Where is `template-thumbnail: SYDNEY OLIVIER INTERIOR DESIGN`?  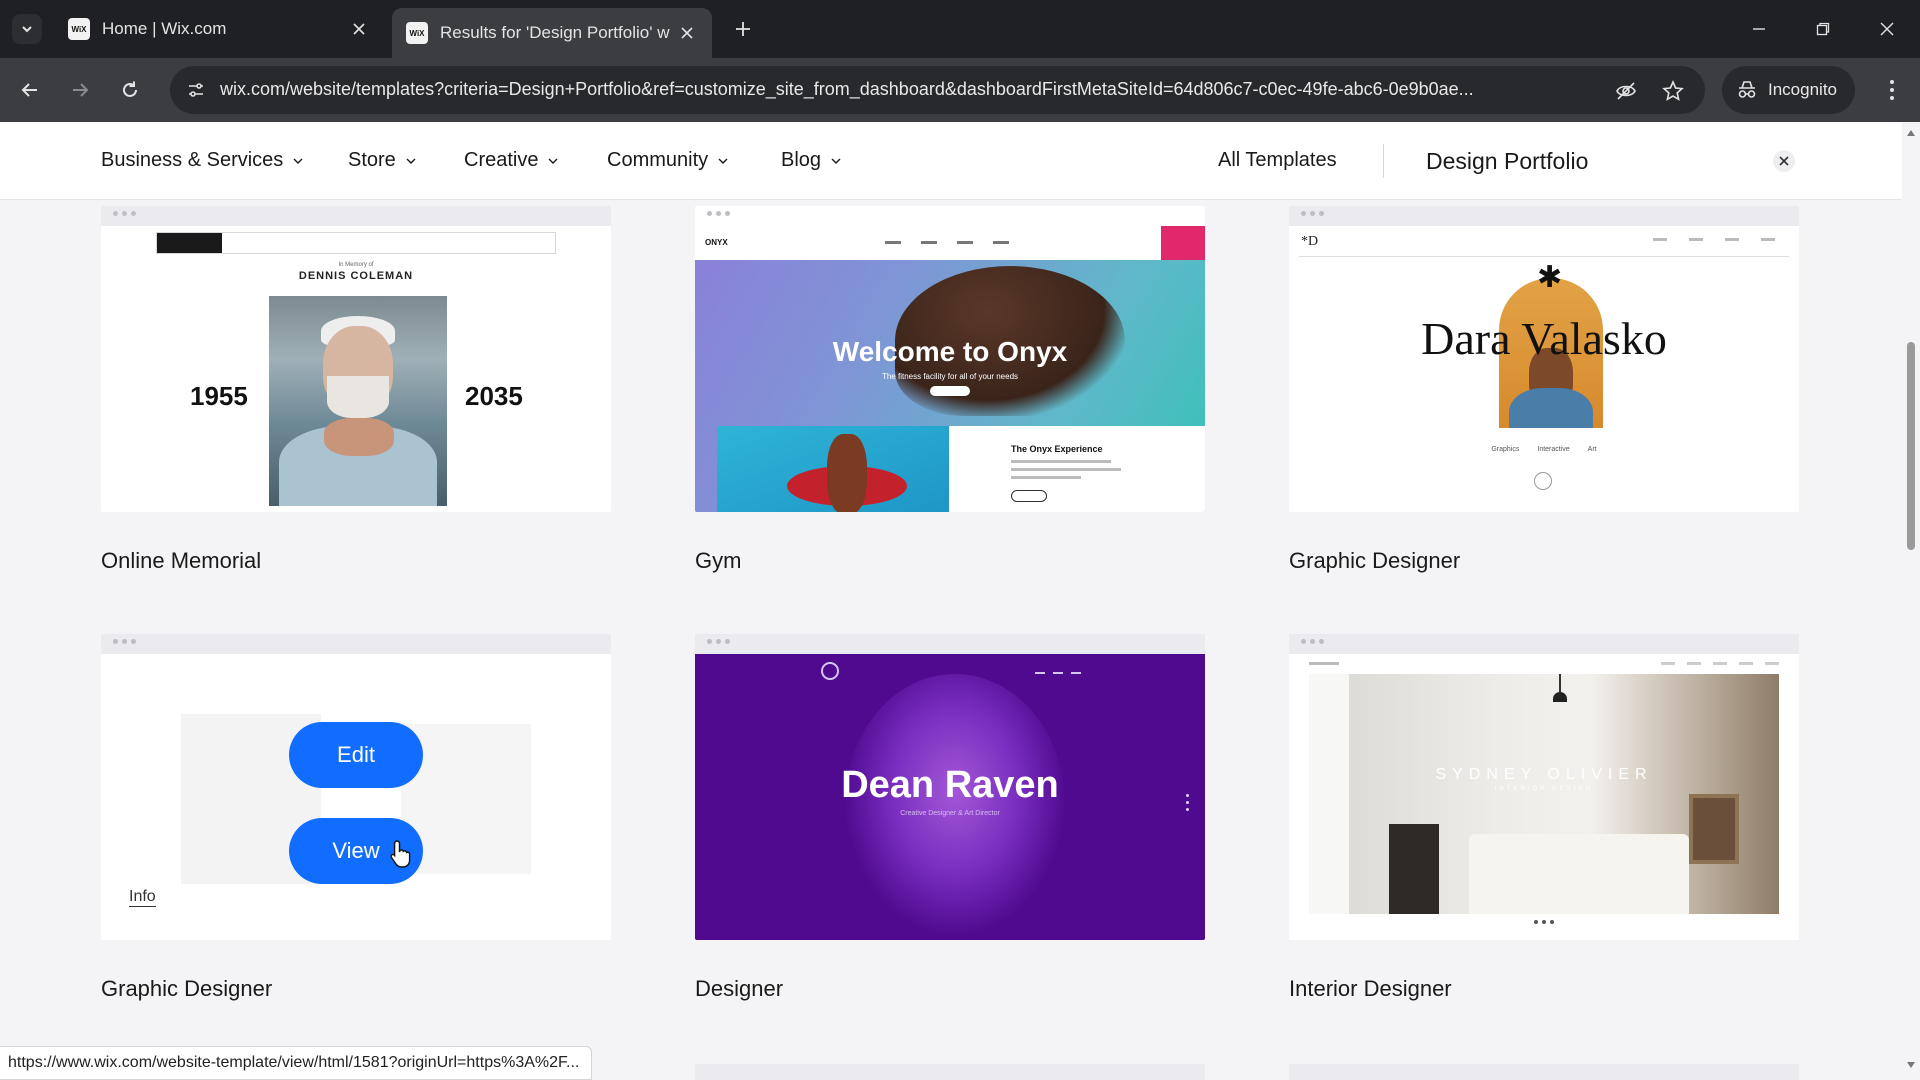 template-thumbnail: SYDNEY OLIVIER INTERIOR DESIGN is located at coordinates (1544, 787).